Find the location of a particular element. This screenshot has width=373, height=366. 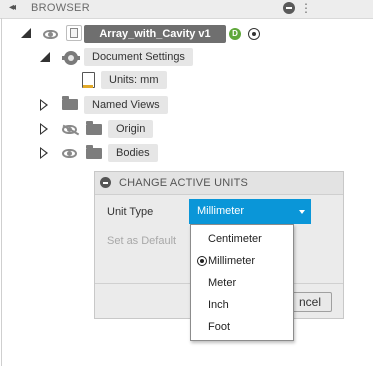

dropdown-option-foot: Foot is located at coordinates (242, 327).